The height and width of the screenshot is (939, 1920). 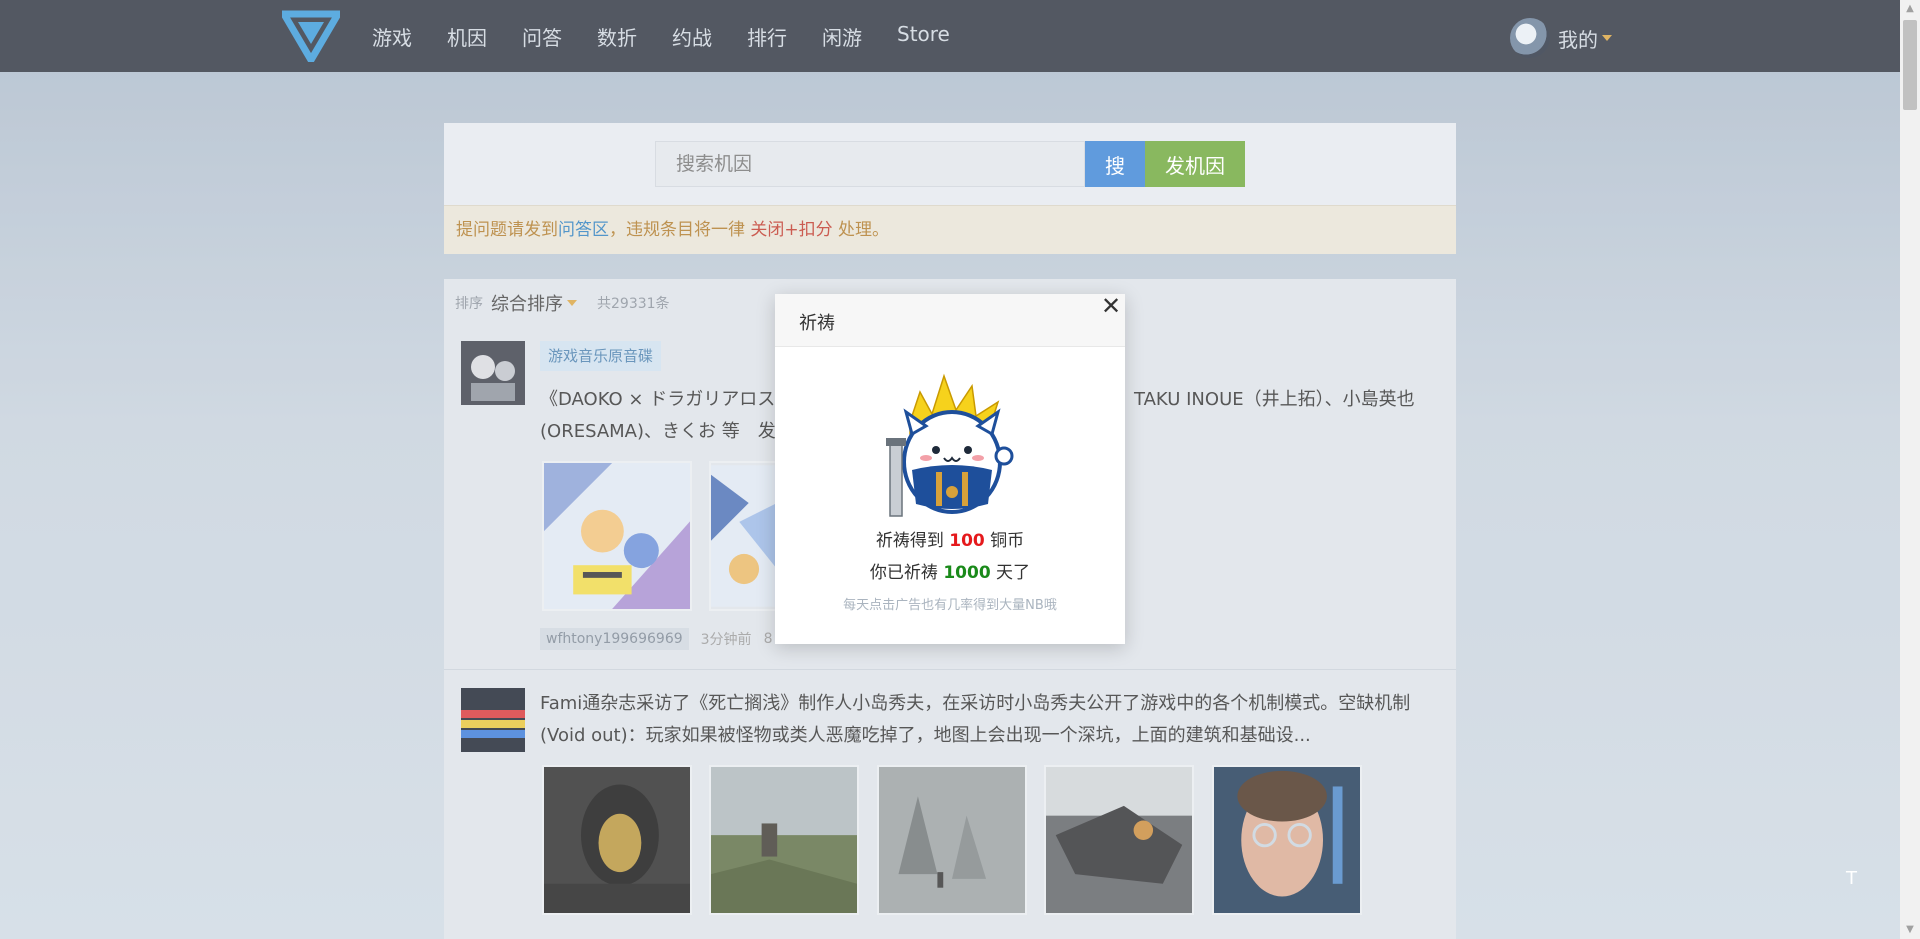 I want to click on page-scrollbar: ▲ ▼, so click(x=1910, y=469).